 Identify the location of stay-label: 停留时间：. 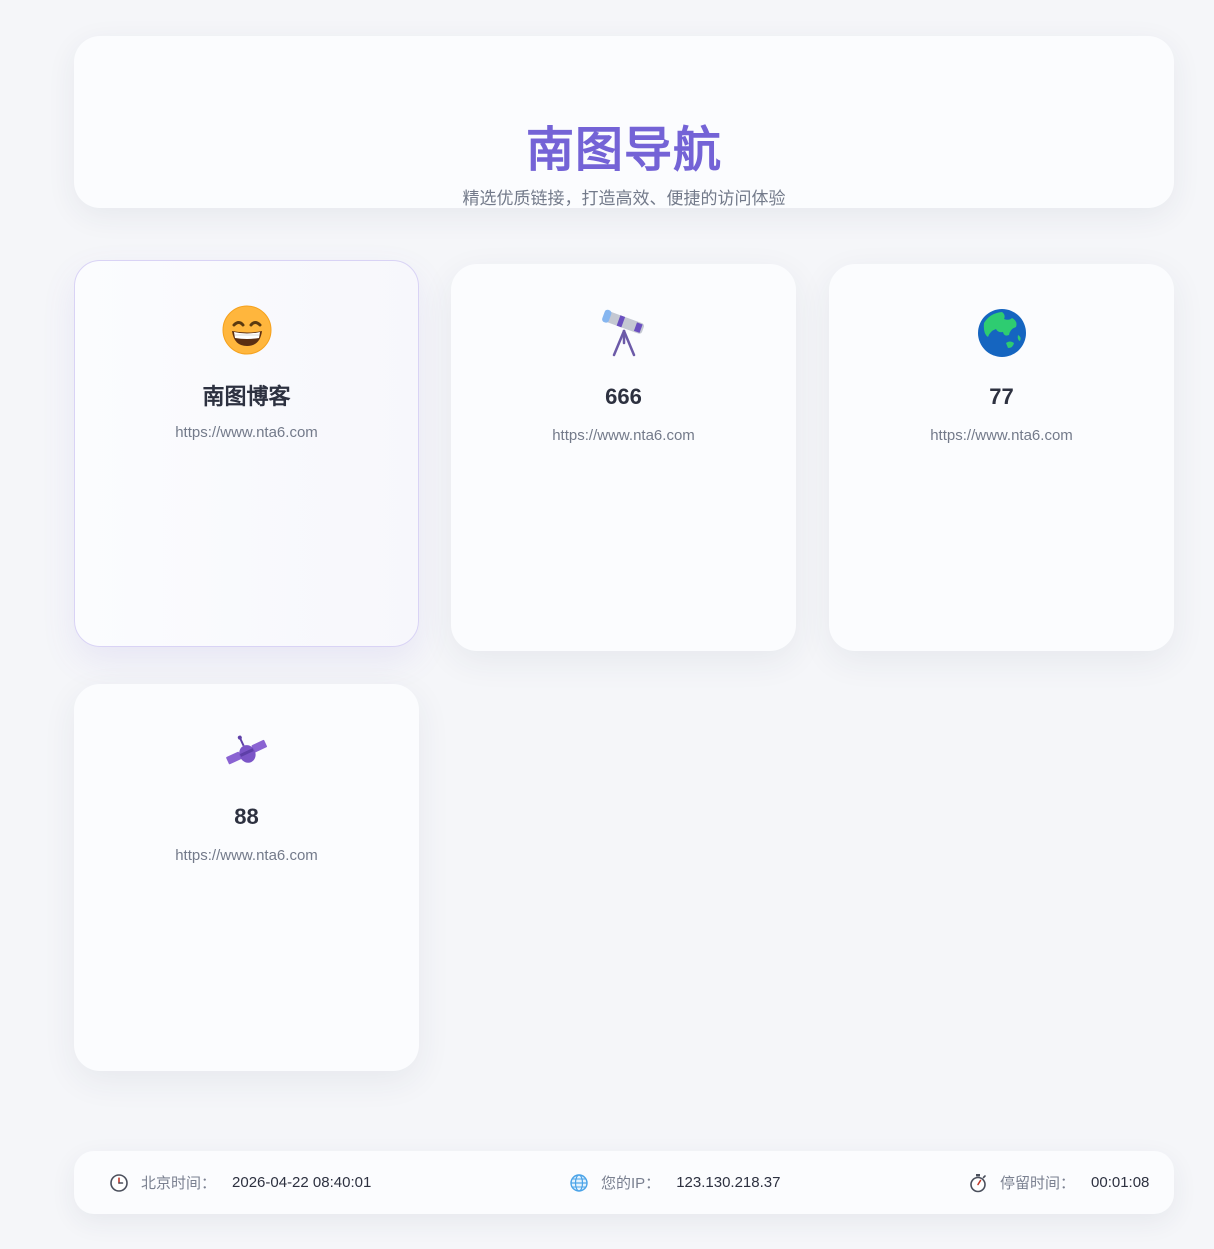
(1038, 1183).